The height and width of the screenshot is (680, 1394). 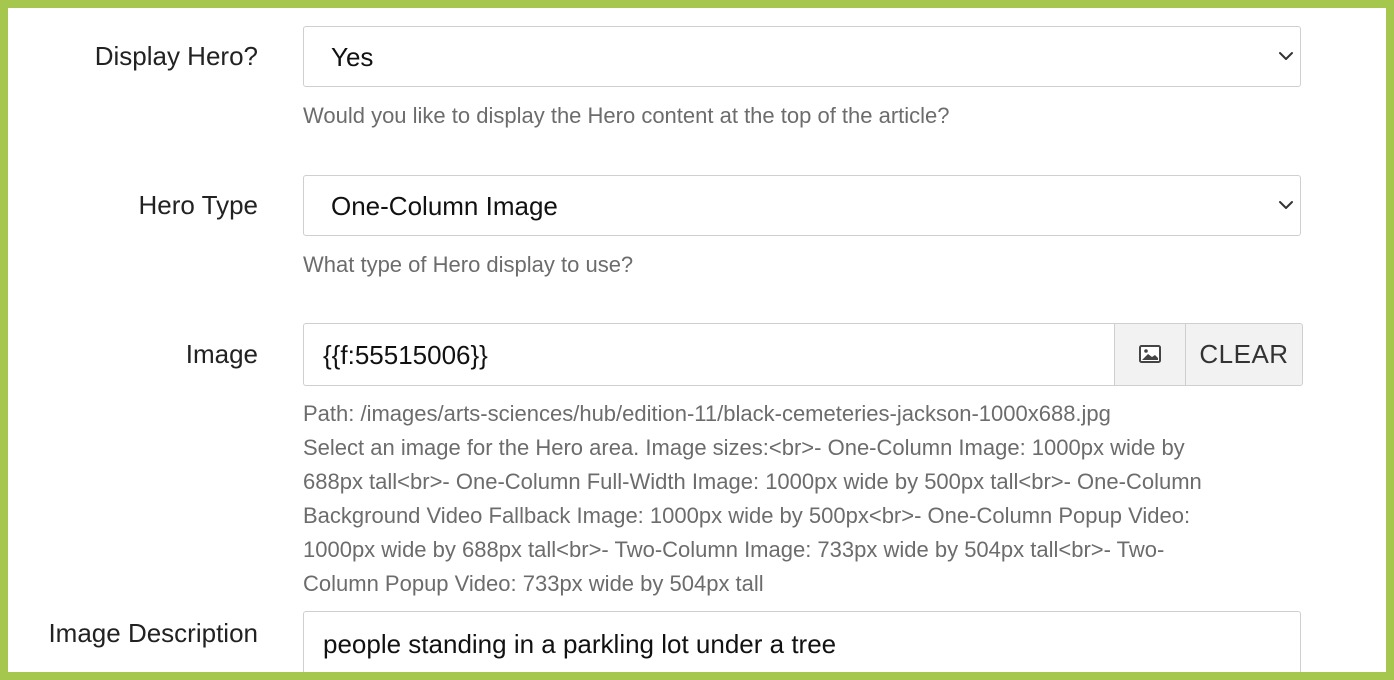 What do you see at coordinates (405, 355) in the screenshot?
I see `image-field-value: {{f:55515006}}` at bounding box center [405, 355].